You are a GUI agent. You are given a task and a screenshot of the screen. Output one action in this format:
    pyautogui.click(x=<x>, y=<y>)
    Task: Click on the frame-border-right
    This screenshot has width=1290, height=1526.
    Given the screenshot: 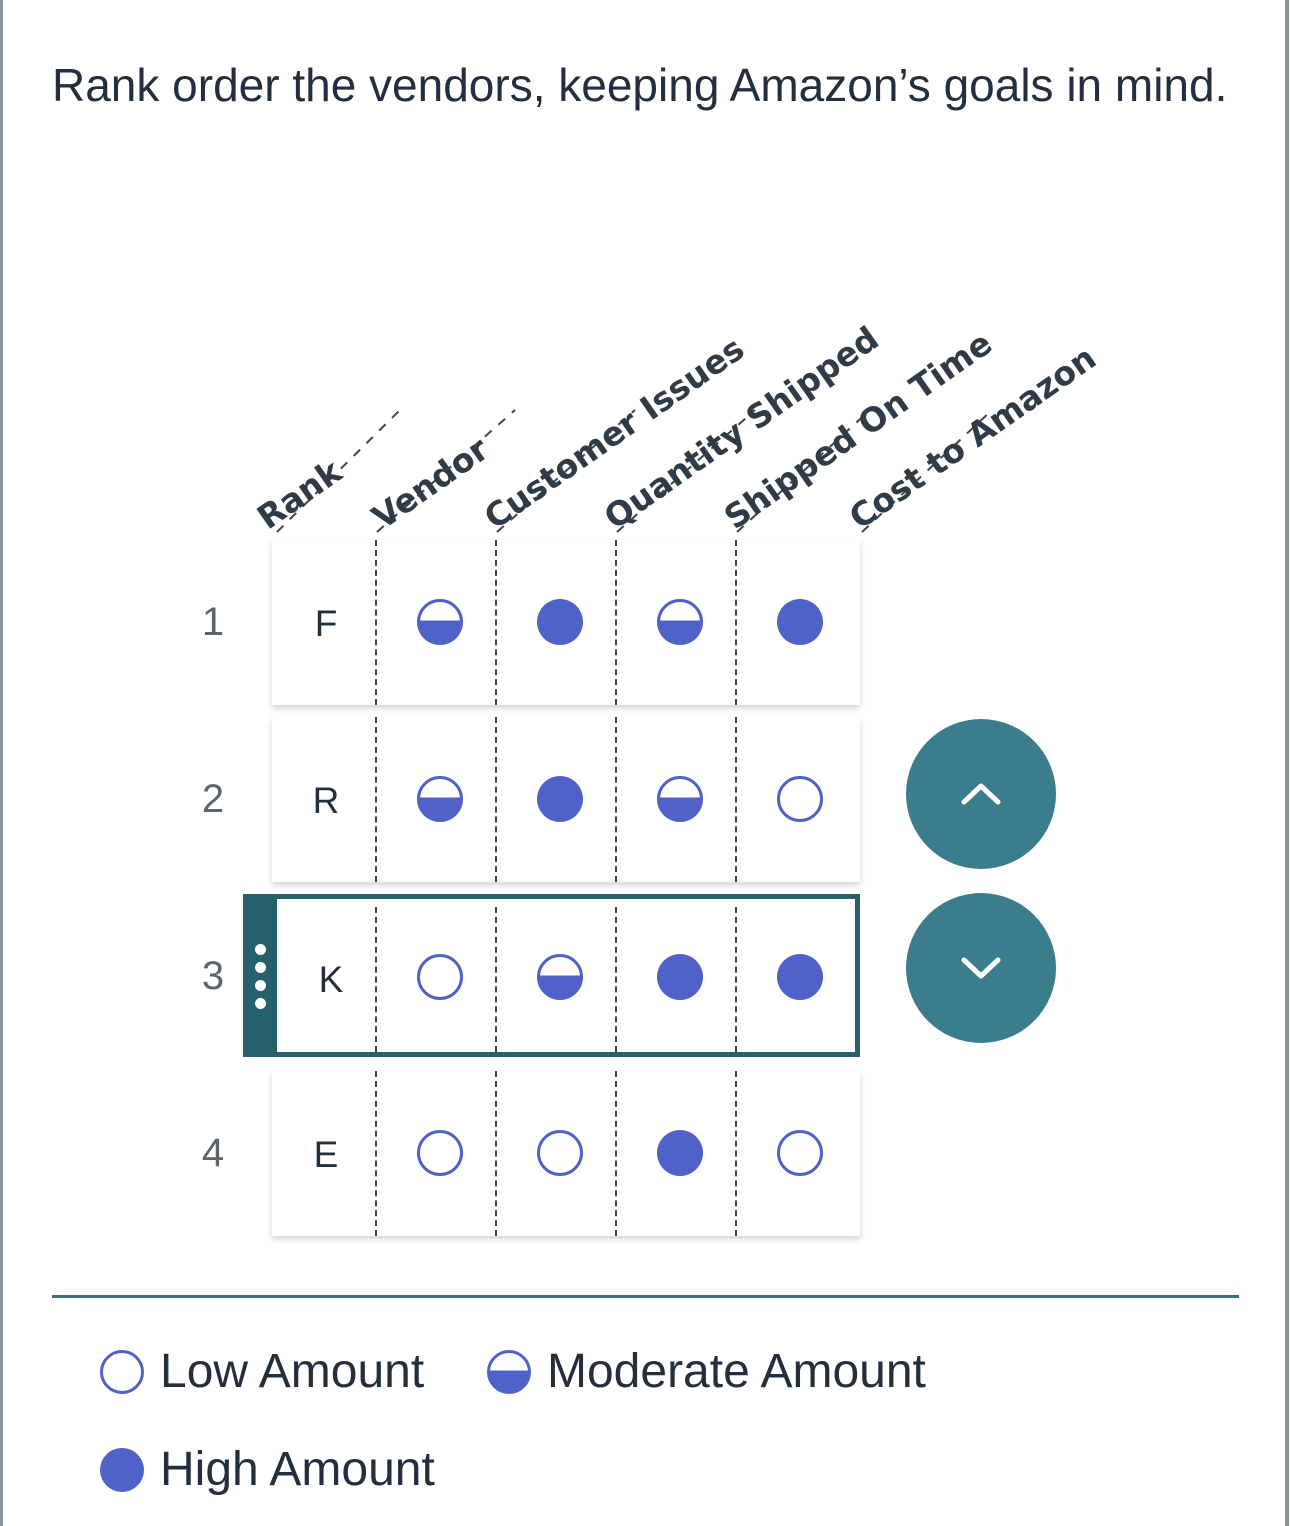 What is the action you would take?
    pyautogui.click(x=1287, y=763)
    